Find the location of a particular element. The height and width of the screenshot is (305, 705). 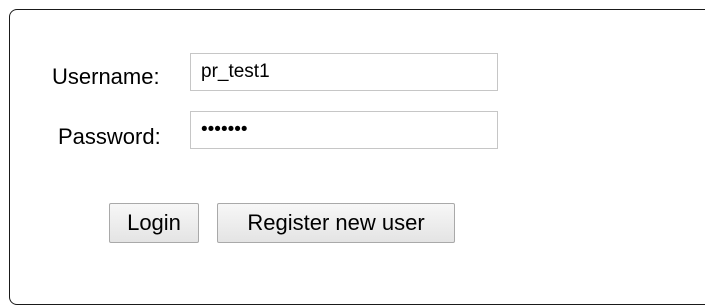

register-new-user-button: Register new user is located at coordinates (336, 223).